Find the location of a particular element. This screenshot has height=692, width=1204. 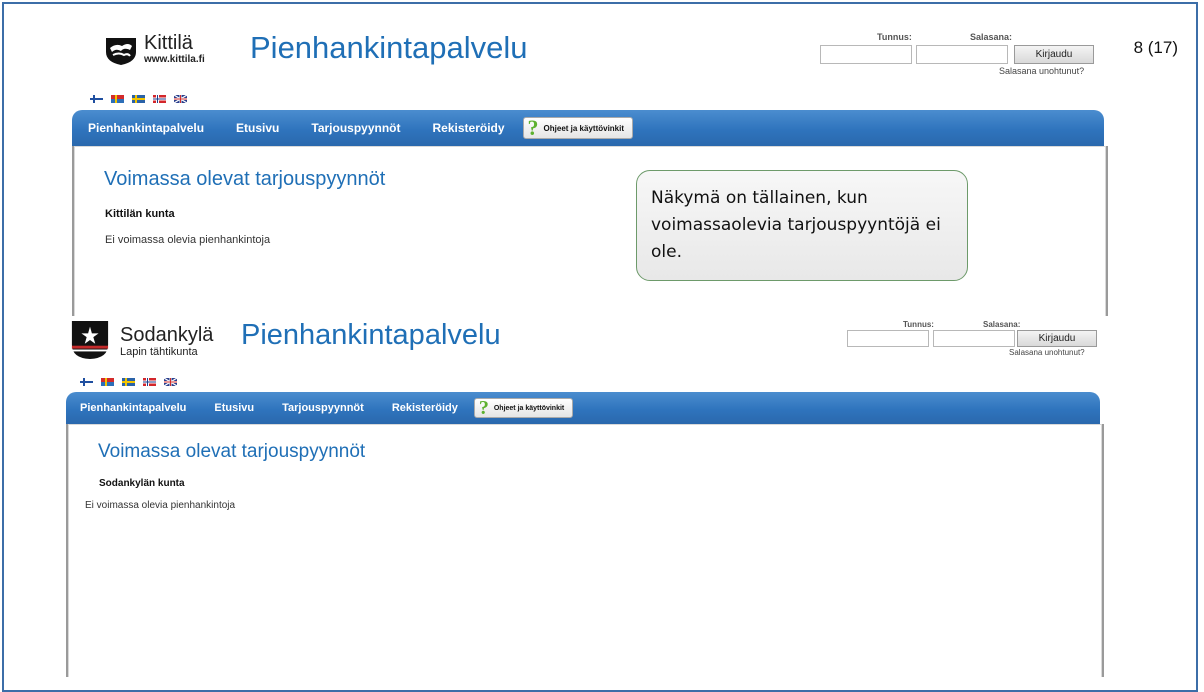

sodankyla-name: Sodankylä is located at coordinates (167, 335).